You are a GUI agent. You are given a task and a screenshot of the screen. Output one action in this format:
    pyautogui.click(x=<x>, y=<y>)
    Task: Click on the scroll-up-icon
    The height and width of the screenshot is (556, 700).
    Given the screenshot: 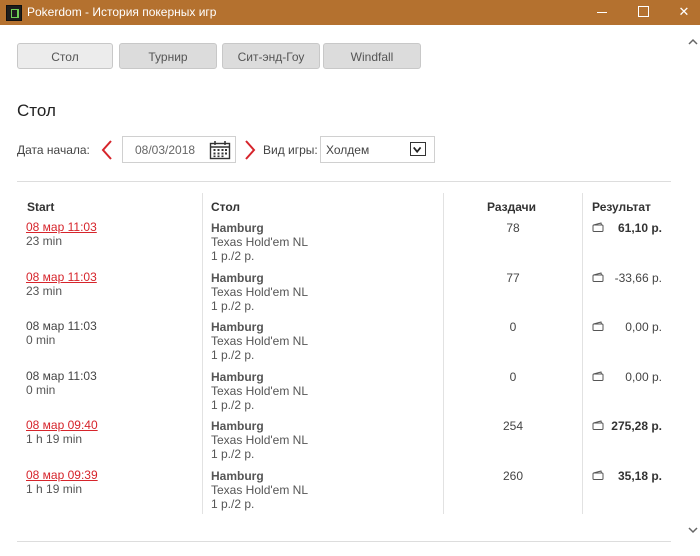 What is the action you would take?
    pyautogui.click(x=693, y=42)
    